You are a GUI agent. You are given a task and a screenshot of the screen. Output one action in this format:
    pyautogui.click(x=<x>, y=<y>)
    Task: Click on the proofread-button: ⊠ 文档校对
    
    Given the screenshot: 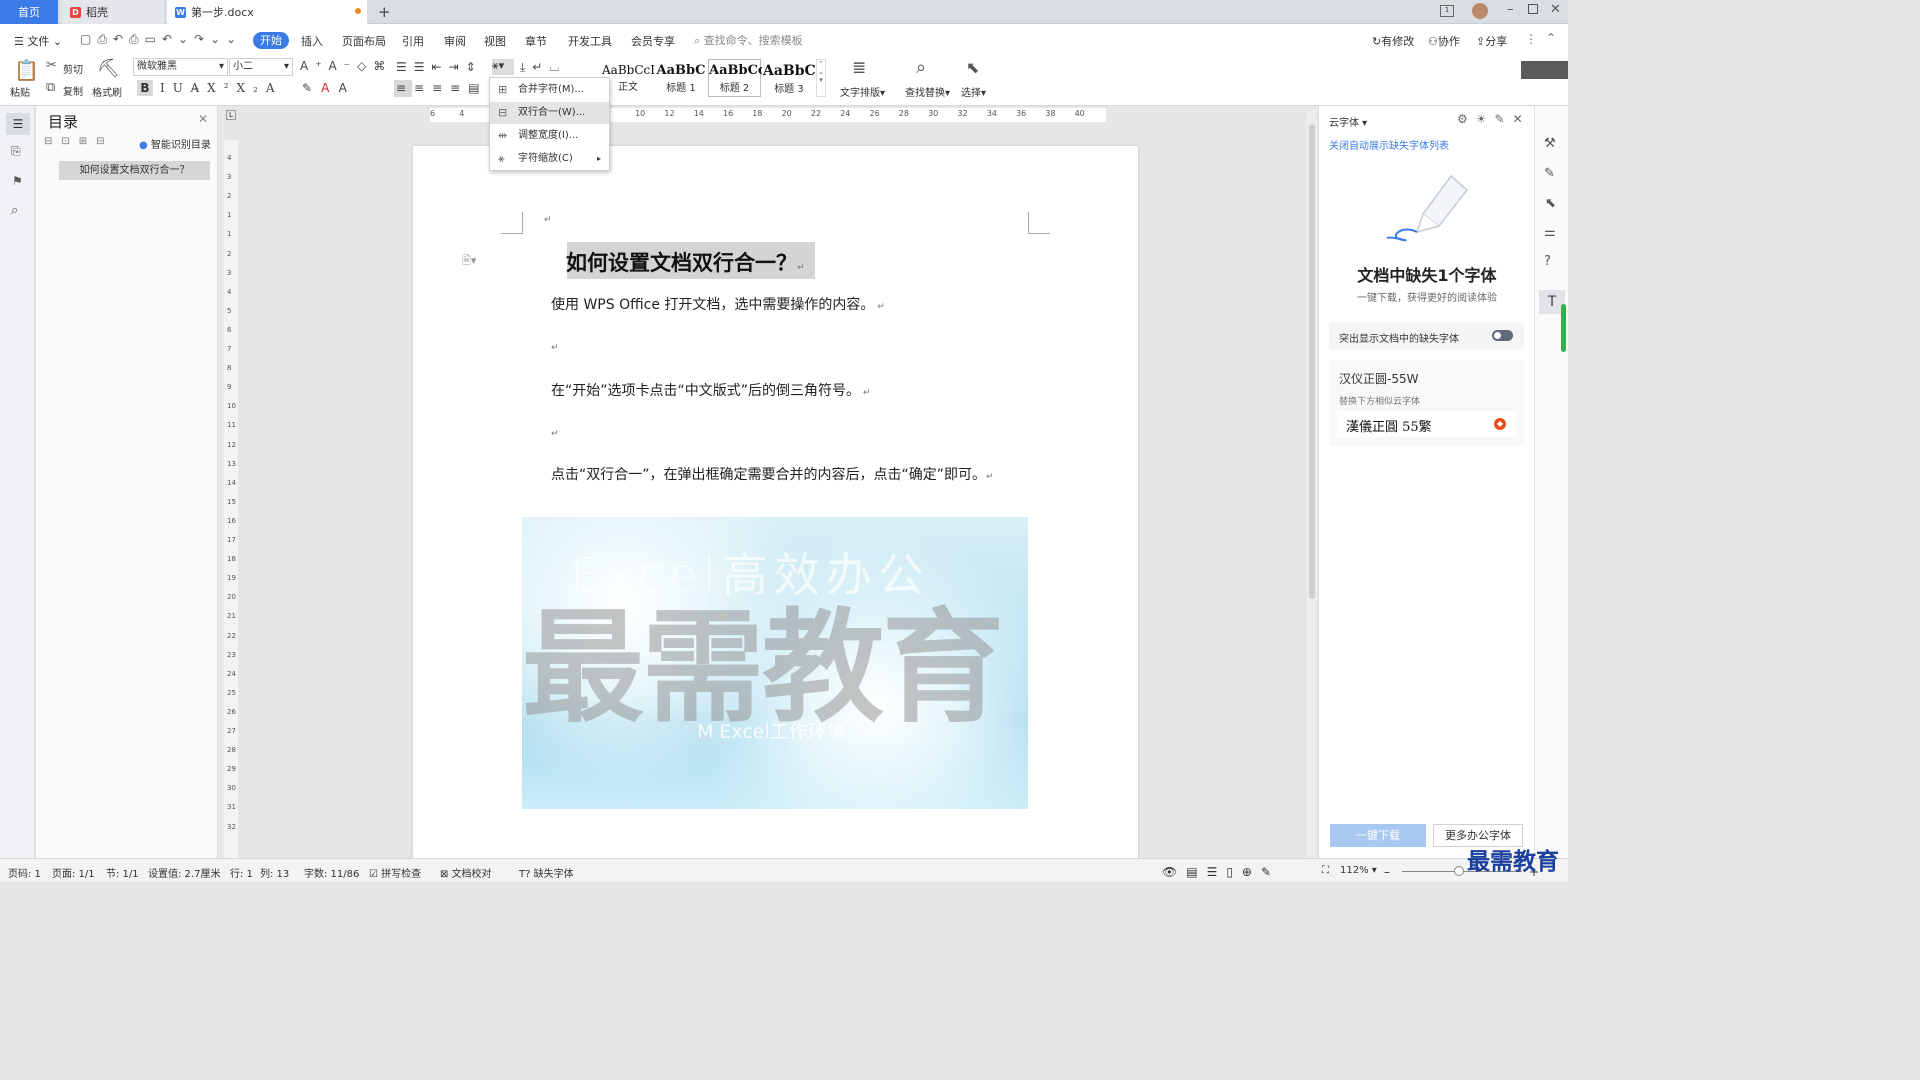 What is the action you would take?
    pyautogui.click(x=466, y=872)
    